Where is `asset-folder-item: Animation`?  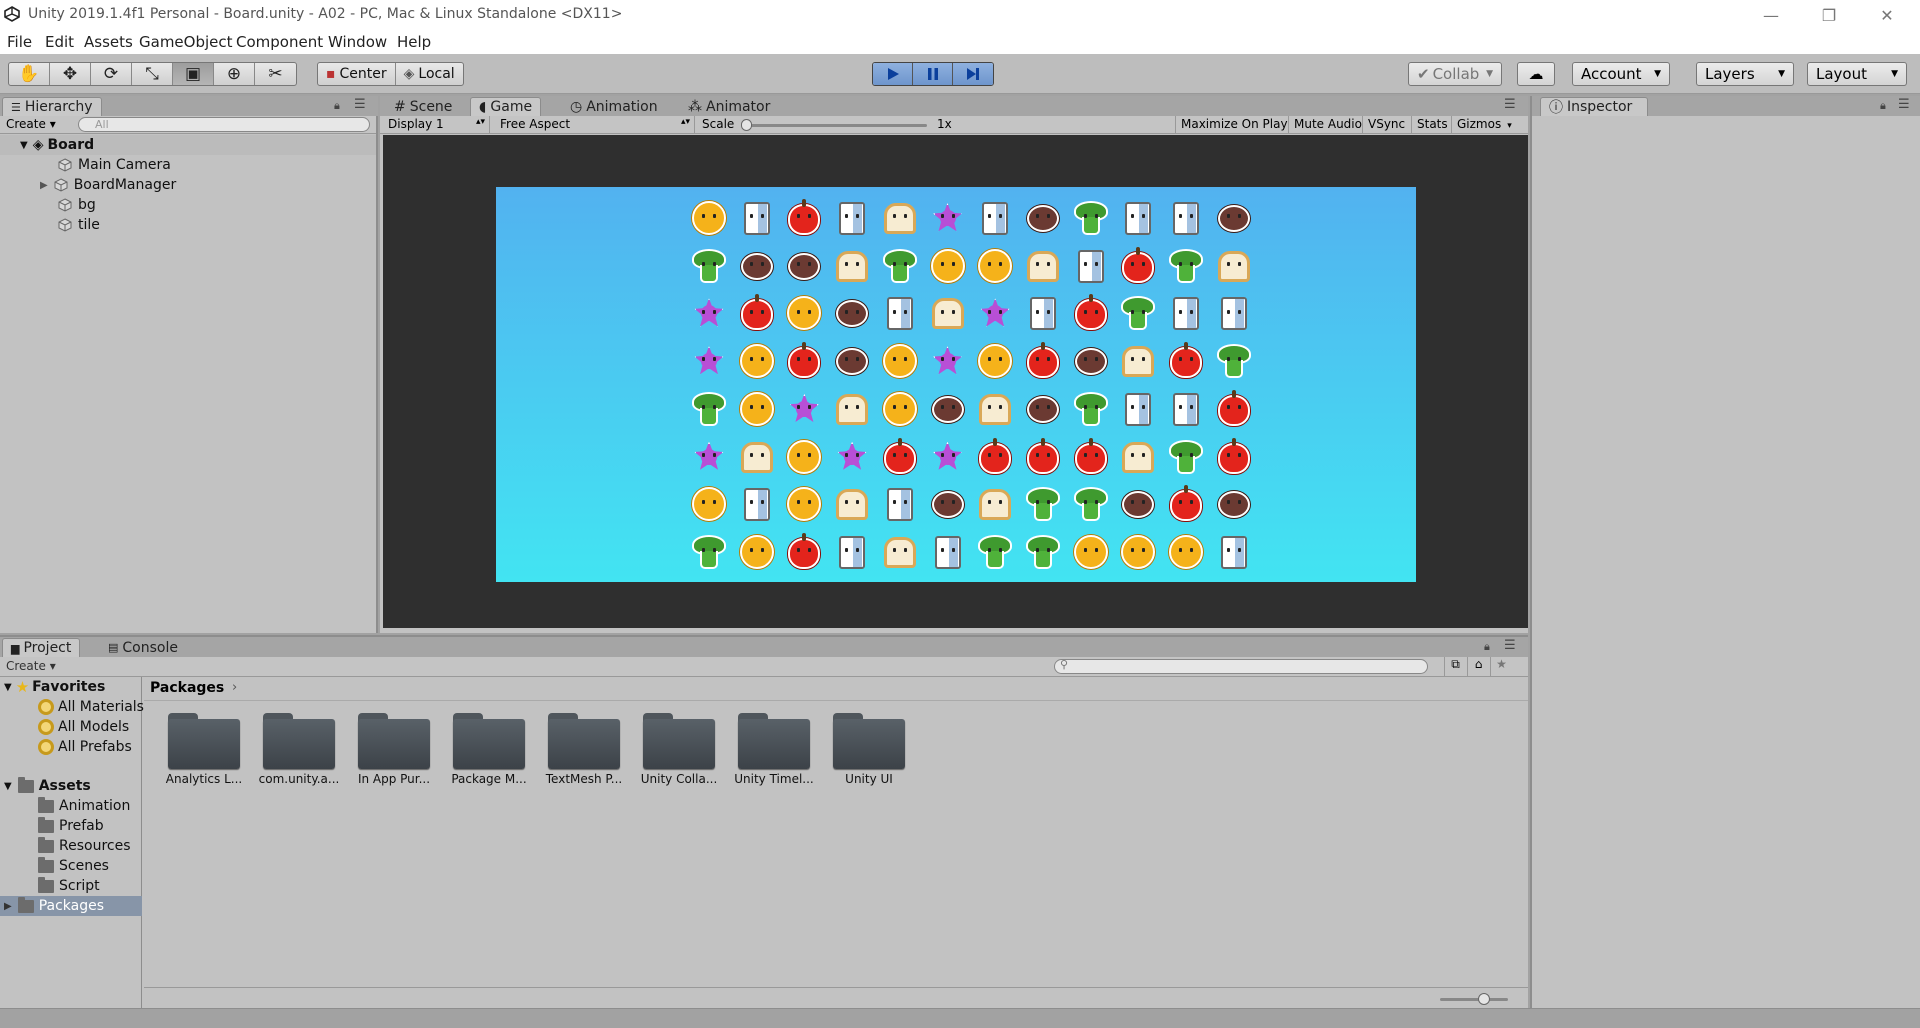
asset-folder-item: Animation is located at coordinates (84, 806).